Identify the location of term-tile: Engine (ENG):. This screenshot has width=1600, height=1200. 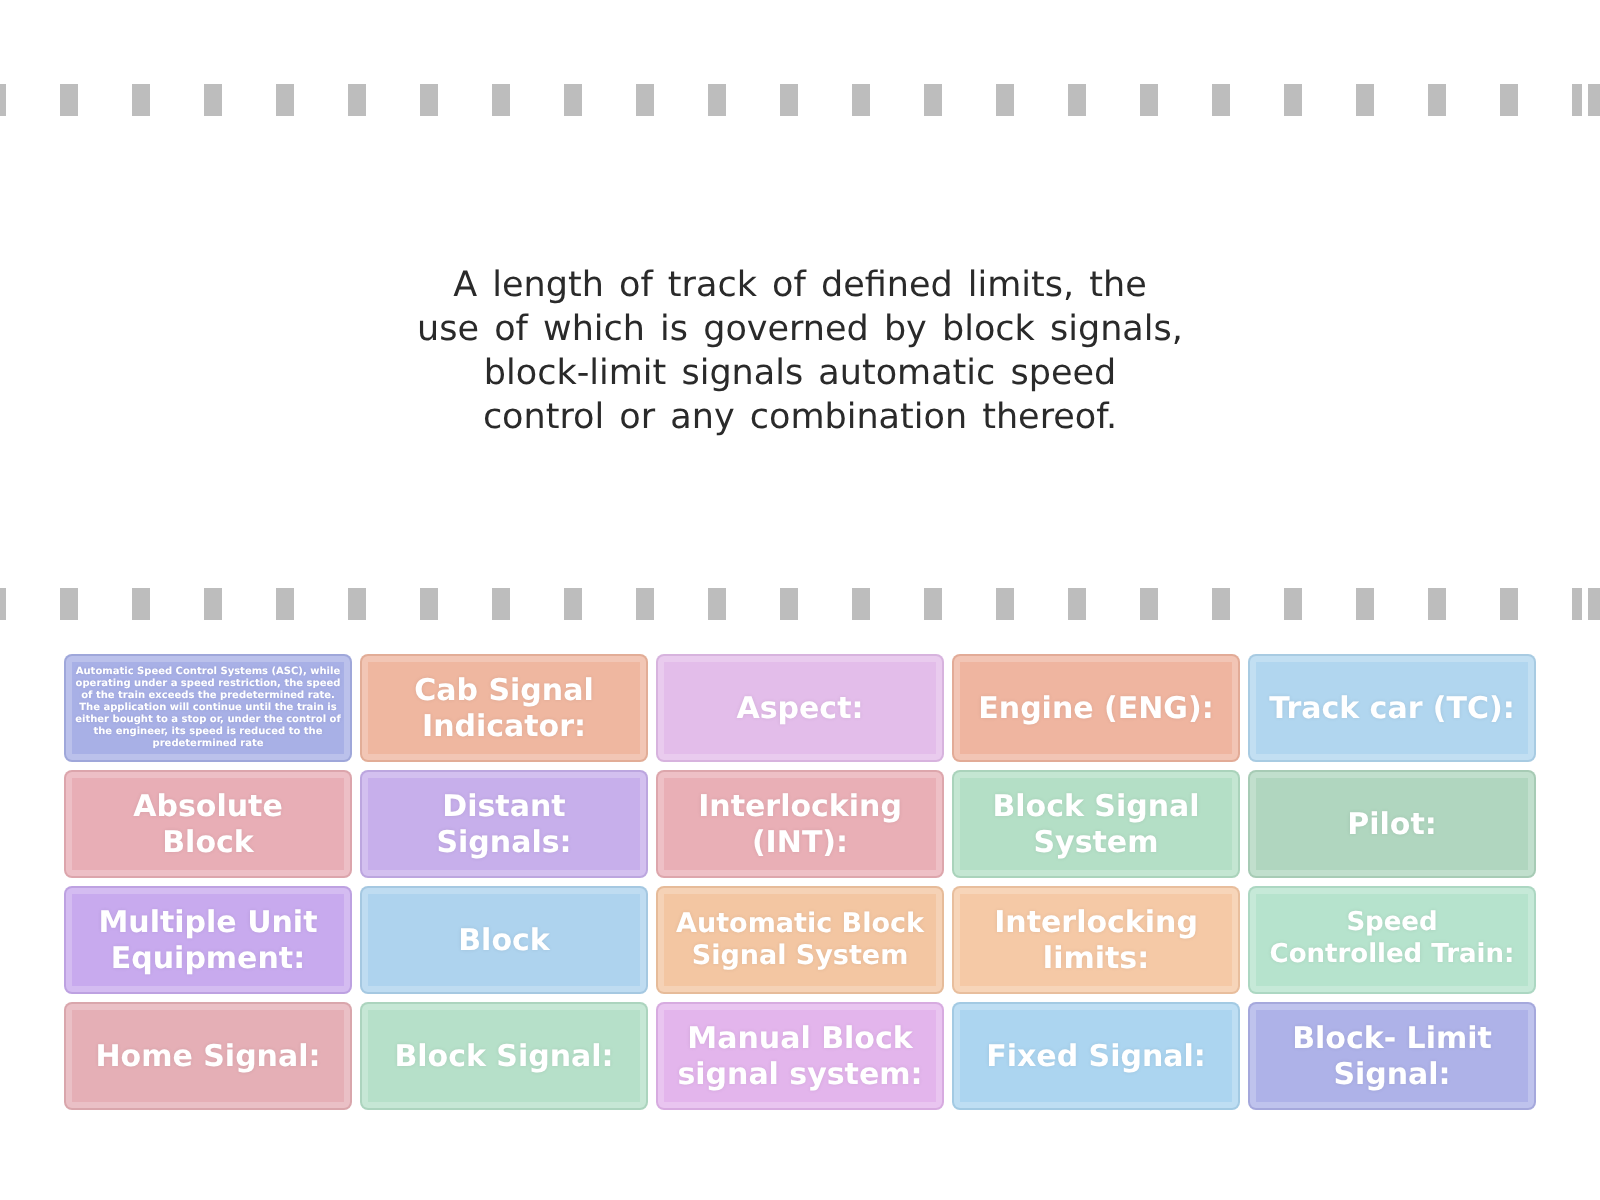
(1096, 708).